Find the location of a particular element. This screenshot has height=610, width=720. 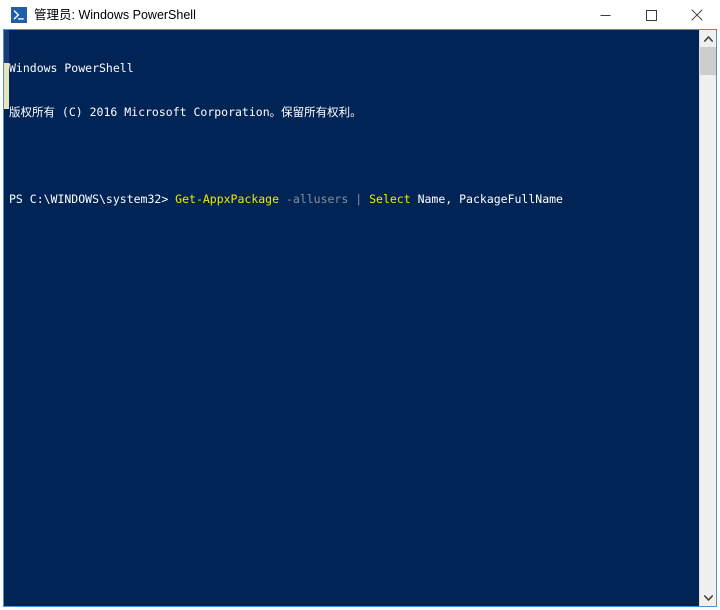

console-line-blank is located at coordinates (286, 155).